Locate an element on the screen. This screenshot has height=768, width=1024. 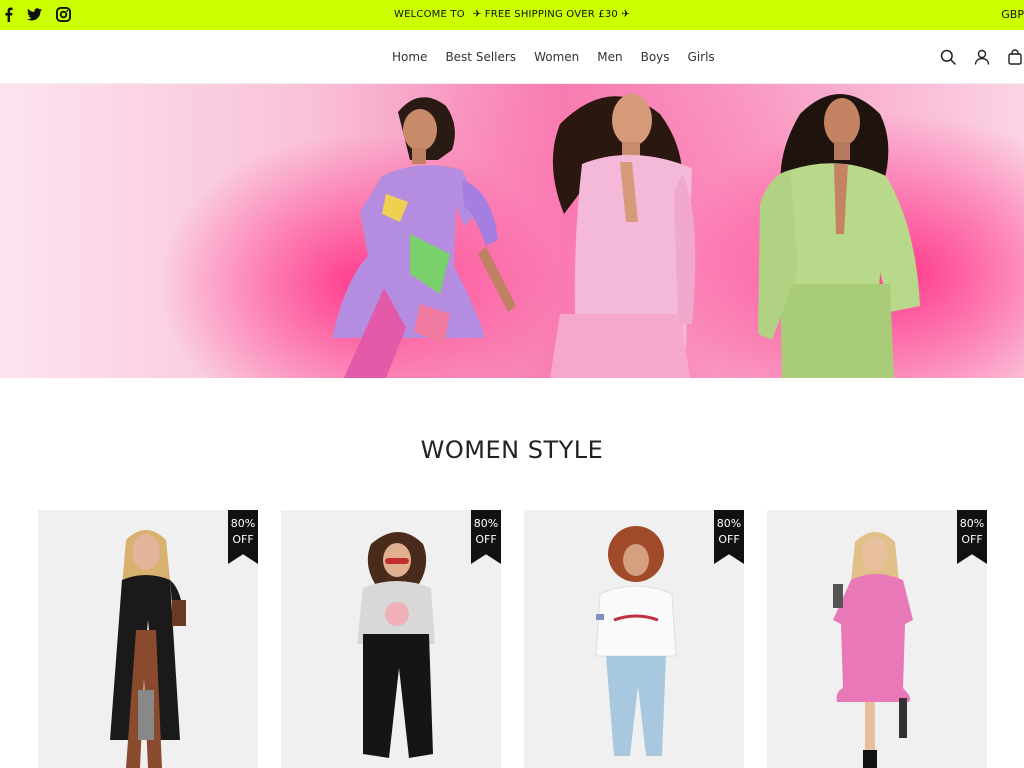
announcement-text: WELCOME TO ✈ FREE SHIPPING OVER £30 ✈ is located at coordinates (512, 15).